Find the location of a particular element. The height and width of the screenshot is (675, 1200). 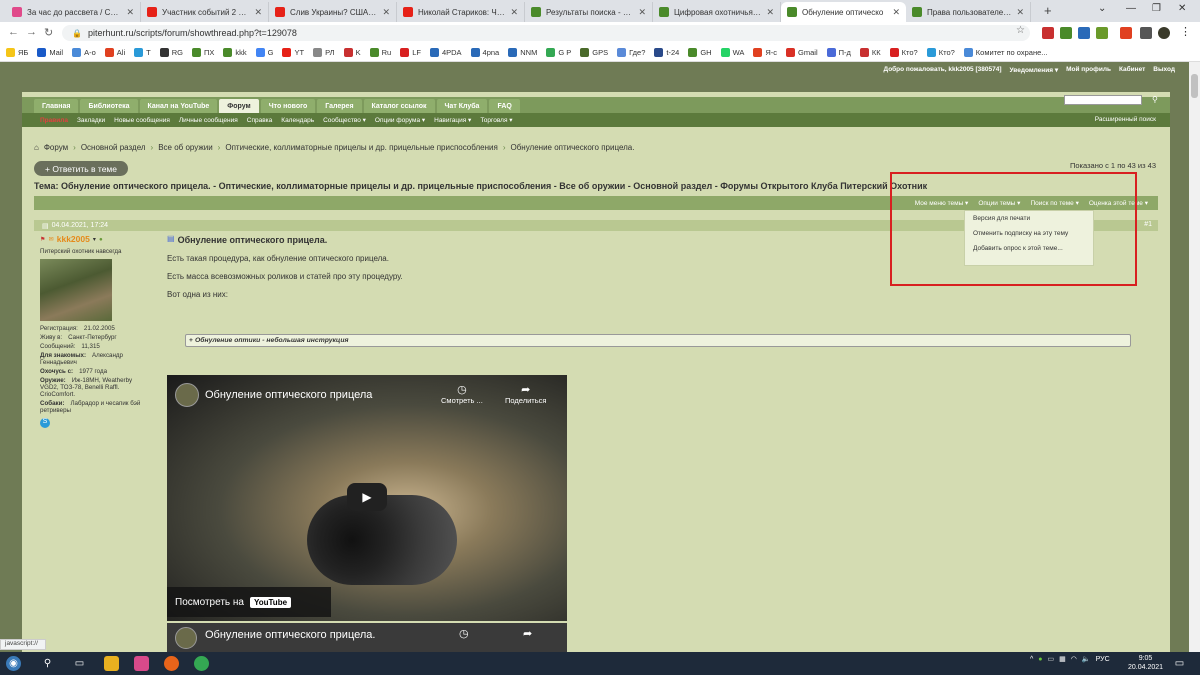

close-window-button: ✕ is located at coordinates (1182, 8).